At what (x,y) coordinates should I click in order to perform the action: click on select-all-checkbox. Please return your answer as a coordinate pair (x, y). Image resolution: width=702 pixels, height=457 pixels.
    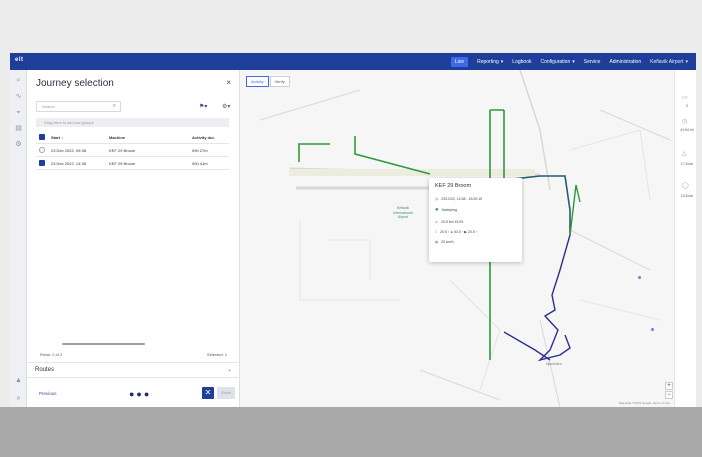
    Looking at the image, I should click on (42, 137).